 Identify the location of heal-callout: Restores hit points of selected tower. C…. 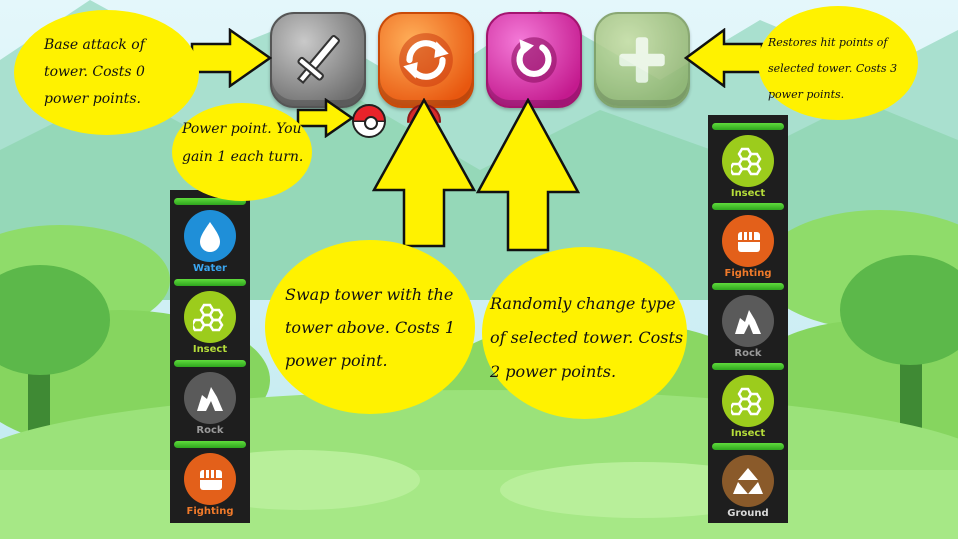
(838, 63).